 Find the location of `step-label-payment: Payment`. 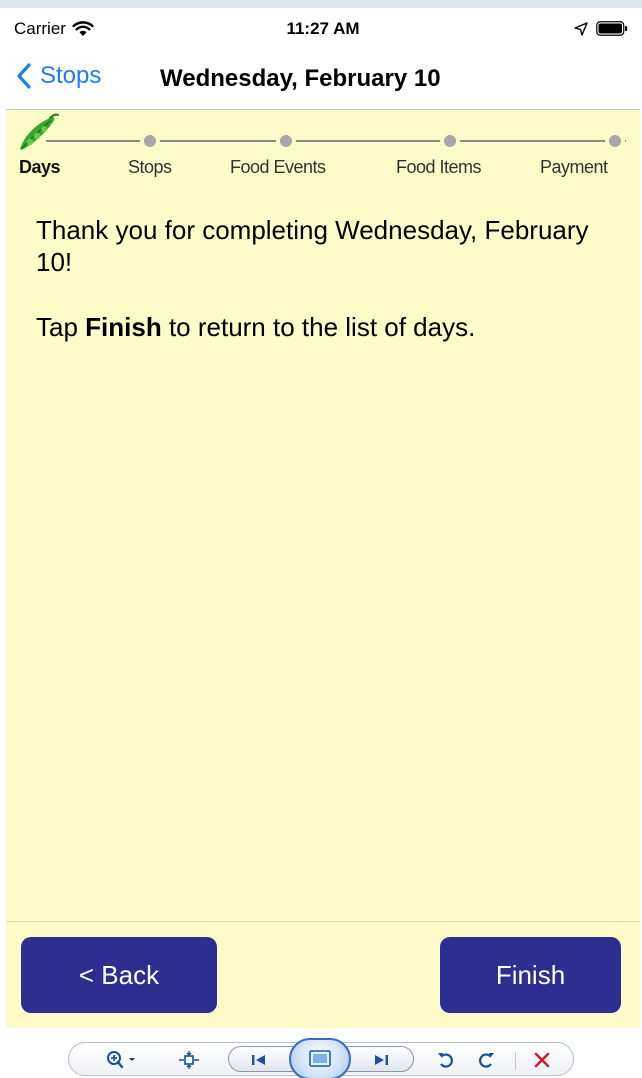

step-label-payment: Payment is located at coordinates (574, 167).